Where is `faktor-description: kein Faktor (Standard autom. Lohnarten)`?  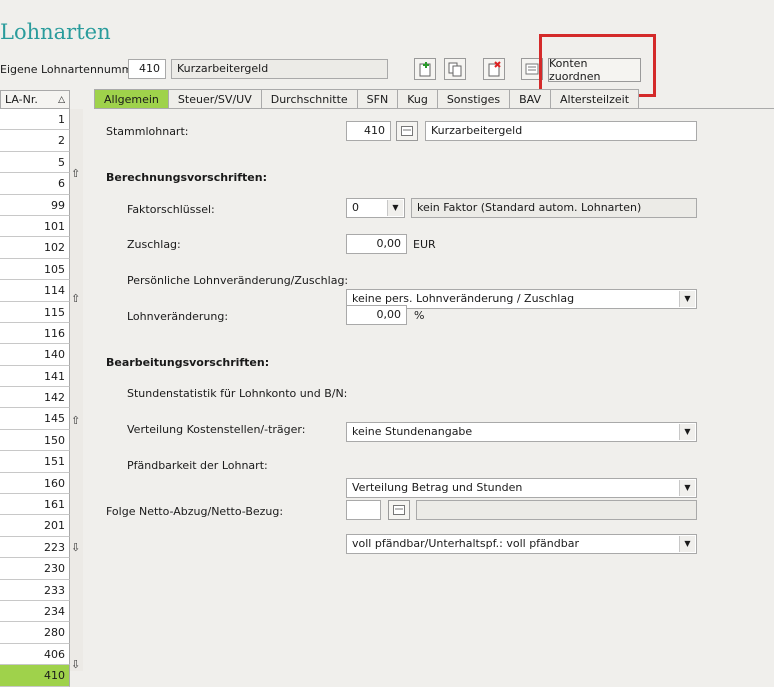
faktor-description: kein Faktor (Standard autom. Lohnarten) is located at coordinates (554, 208).